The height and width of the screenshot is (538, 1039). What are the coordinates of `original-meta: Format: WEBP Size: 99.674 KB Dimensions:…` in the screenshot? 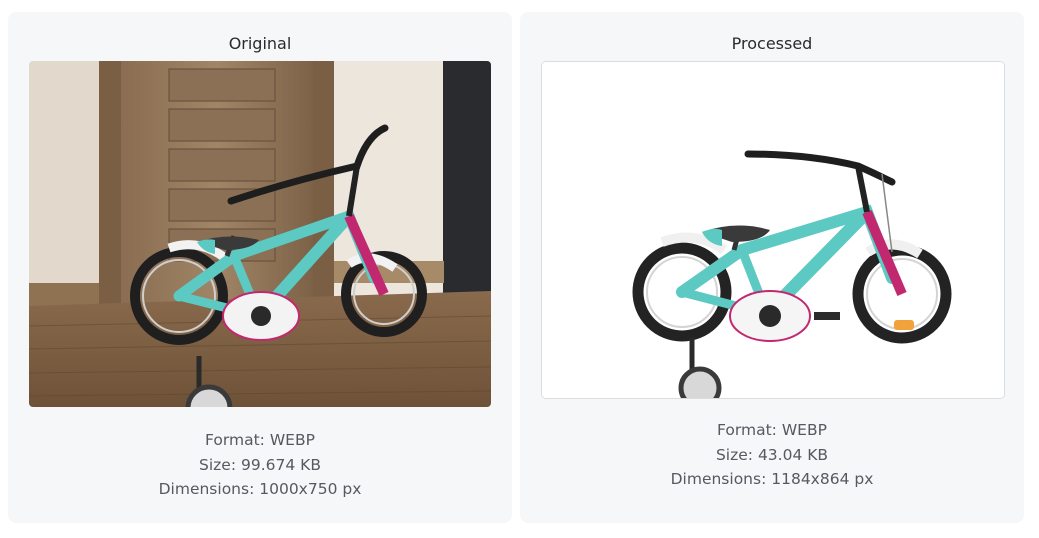 It's located at (260, 465).